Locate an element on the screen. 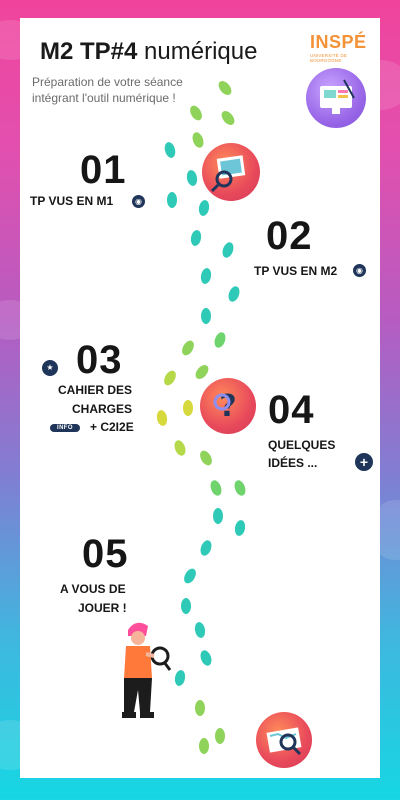 The image size is (400, 800). step-label-line: A VOUS DE is located at coordinates (93, 589).